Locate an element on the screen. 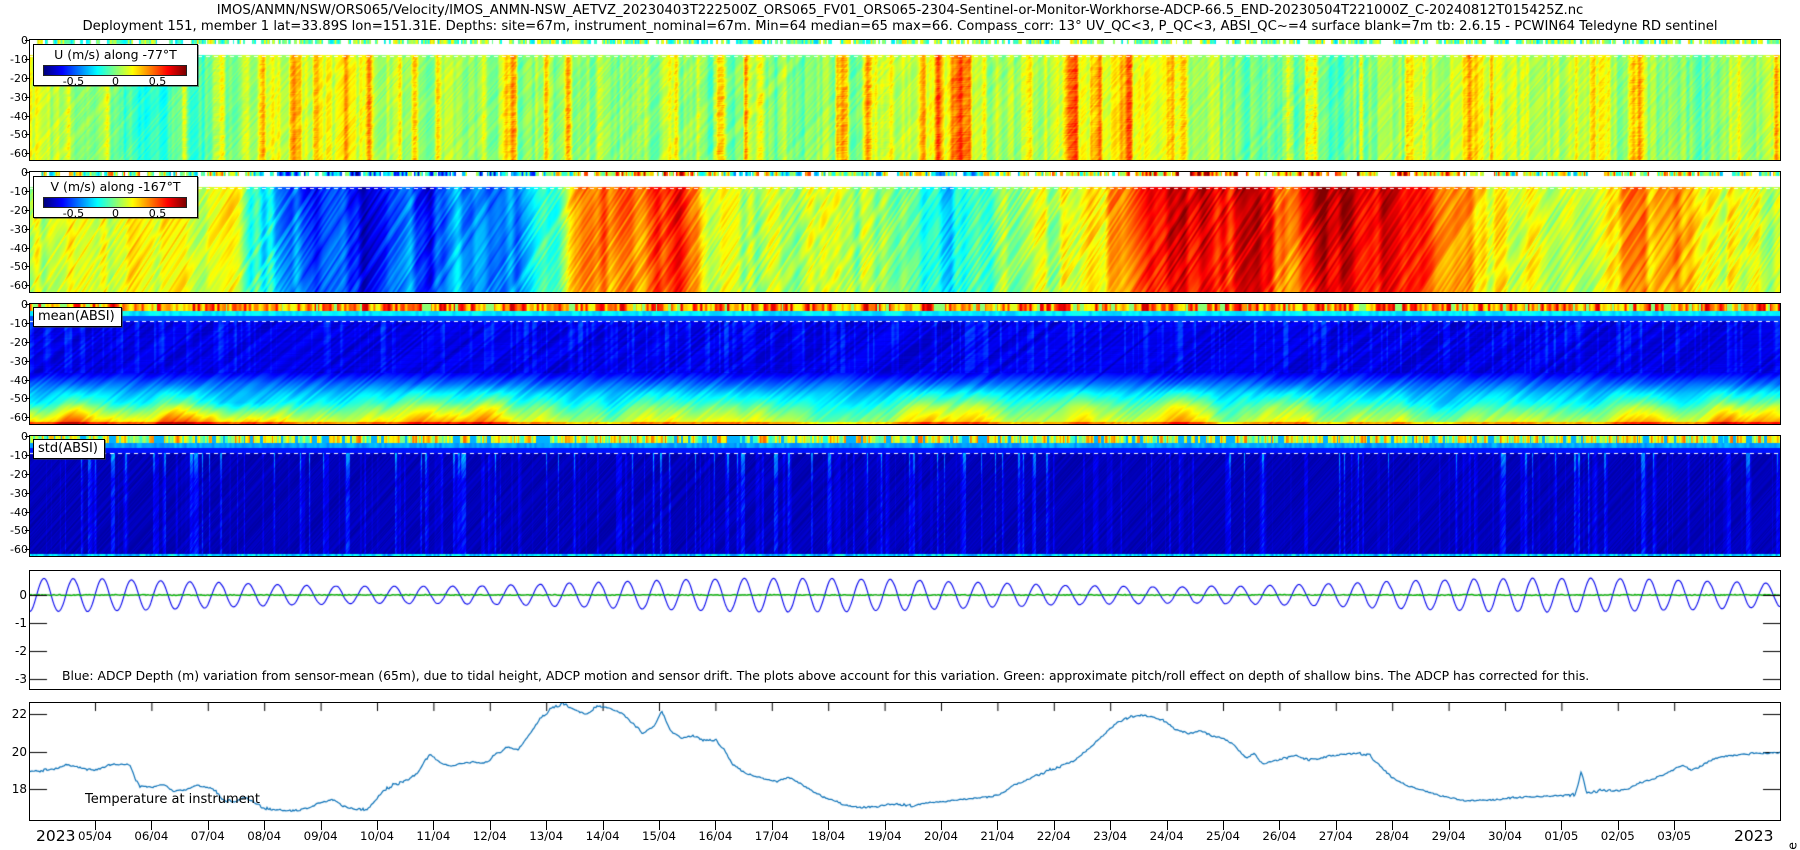 This screenshot has height=850, width=1800. x-axis-date-label: 18/04 is located at coordinates (828, 836).